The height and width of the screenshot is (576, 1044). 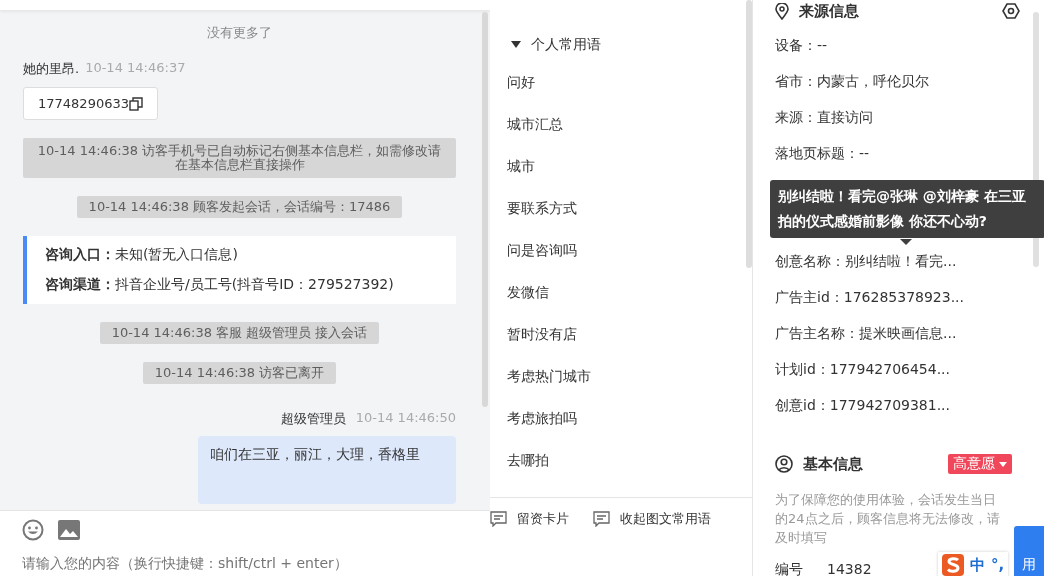 I want to click on phrase-group-title: 个人常用语, so click(x=566, y=44).